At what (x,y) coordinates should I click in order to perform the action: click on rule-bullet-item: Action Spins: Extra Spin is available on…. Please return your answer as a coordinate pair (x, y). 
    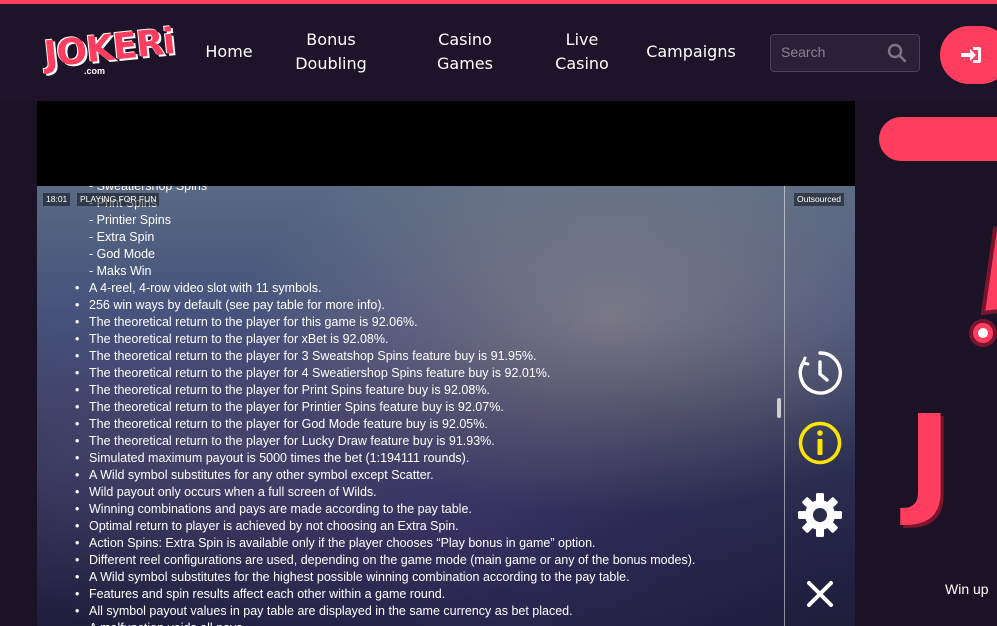
    Looking at the image, I should click on (427, 543).